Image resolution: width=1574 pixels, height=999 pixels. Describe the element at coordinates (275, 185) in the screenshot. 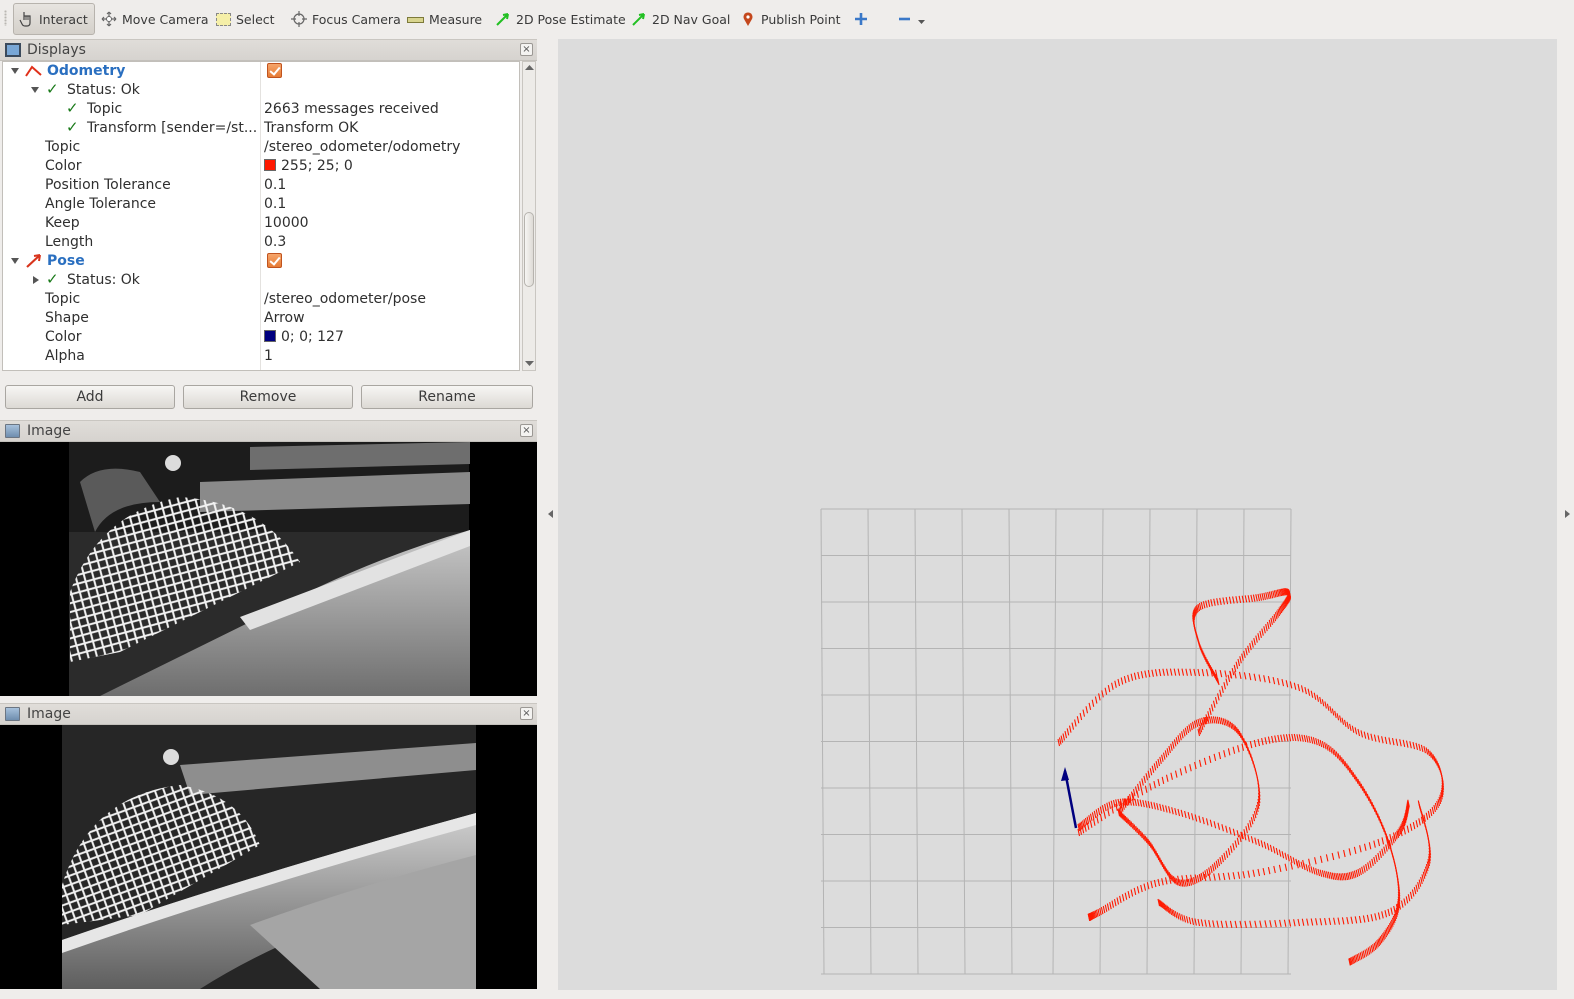

I see `position-tolerance-value: 0.1` at that location.